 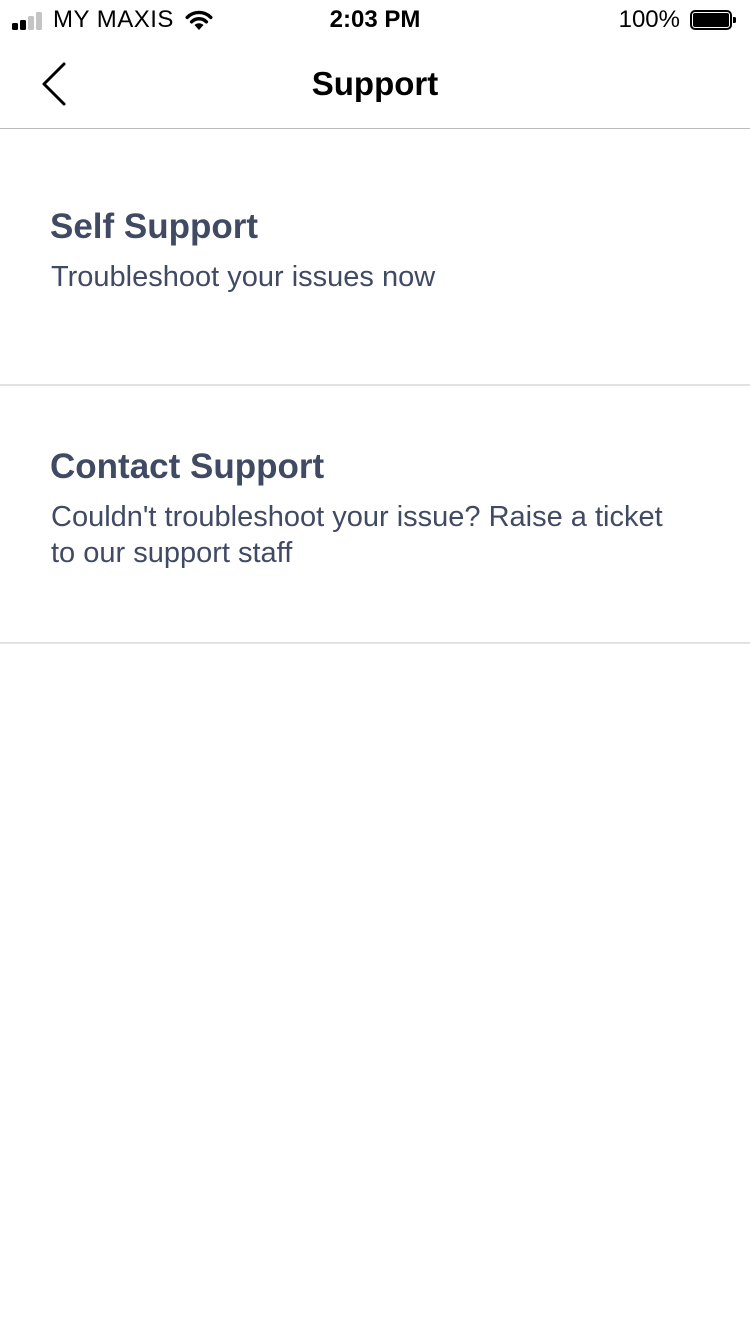 What do you see at coordinates (187, 466) in the screenshot?
I see `contact-support-title: Contact Support` at bounding box center [187, 466].